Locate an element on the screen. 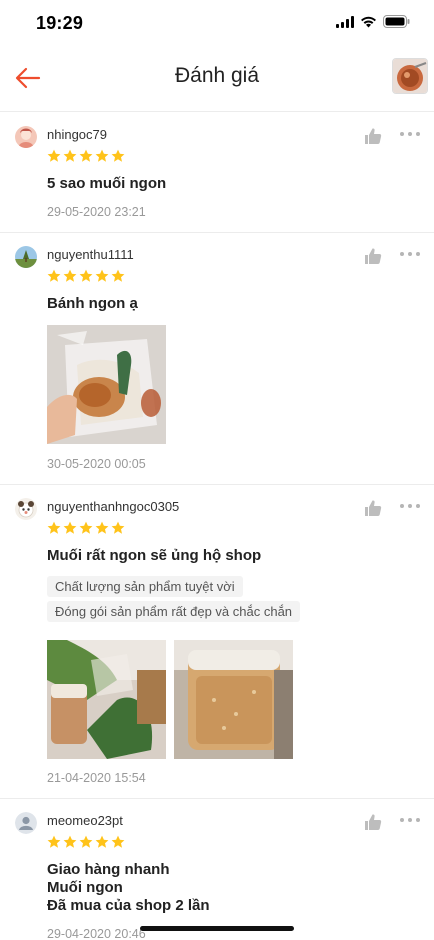 This screenshot has width=434, height=940. review-text-line: Muối rất ngon sẽ ủng hộ shop is located at coordinates (154, 555).